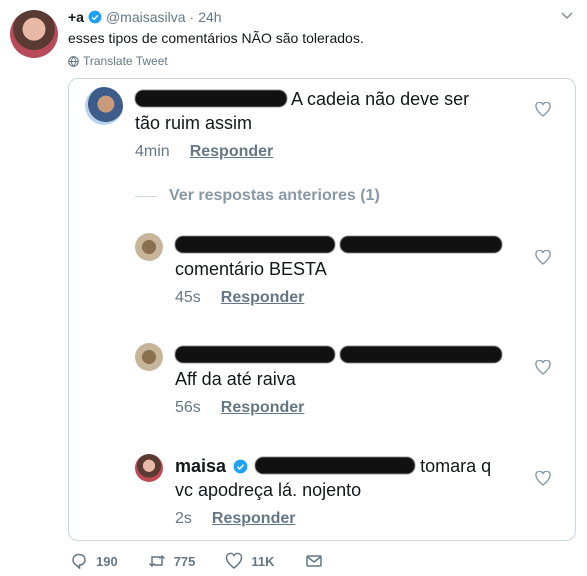  Describe the element at coordinates (345, 367) in the screenshot. I see `comment-text: Aff da até raiva` at that location.